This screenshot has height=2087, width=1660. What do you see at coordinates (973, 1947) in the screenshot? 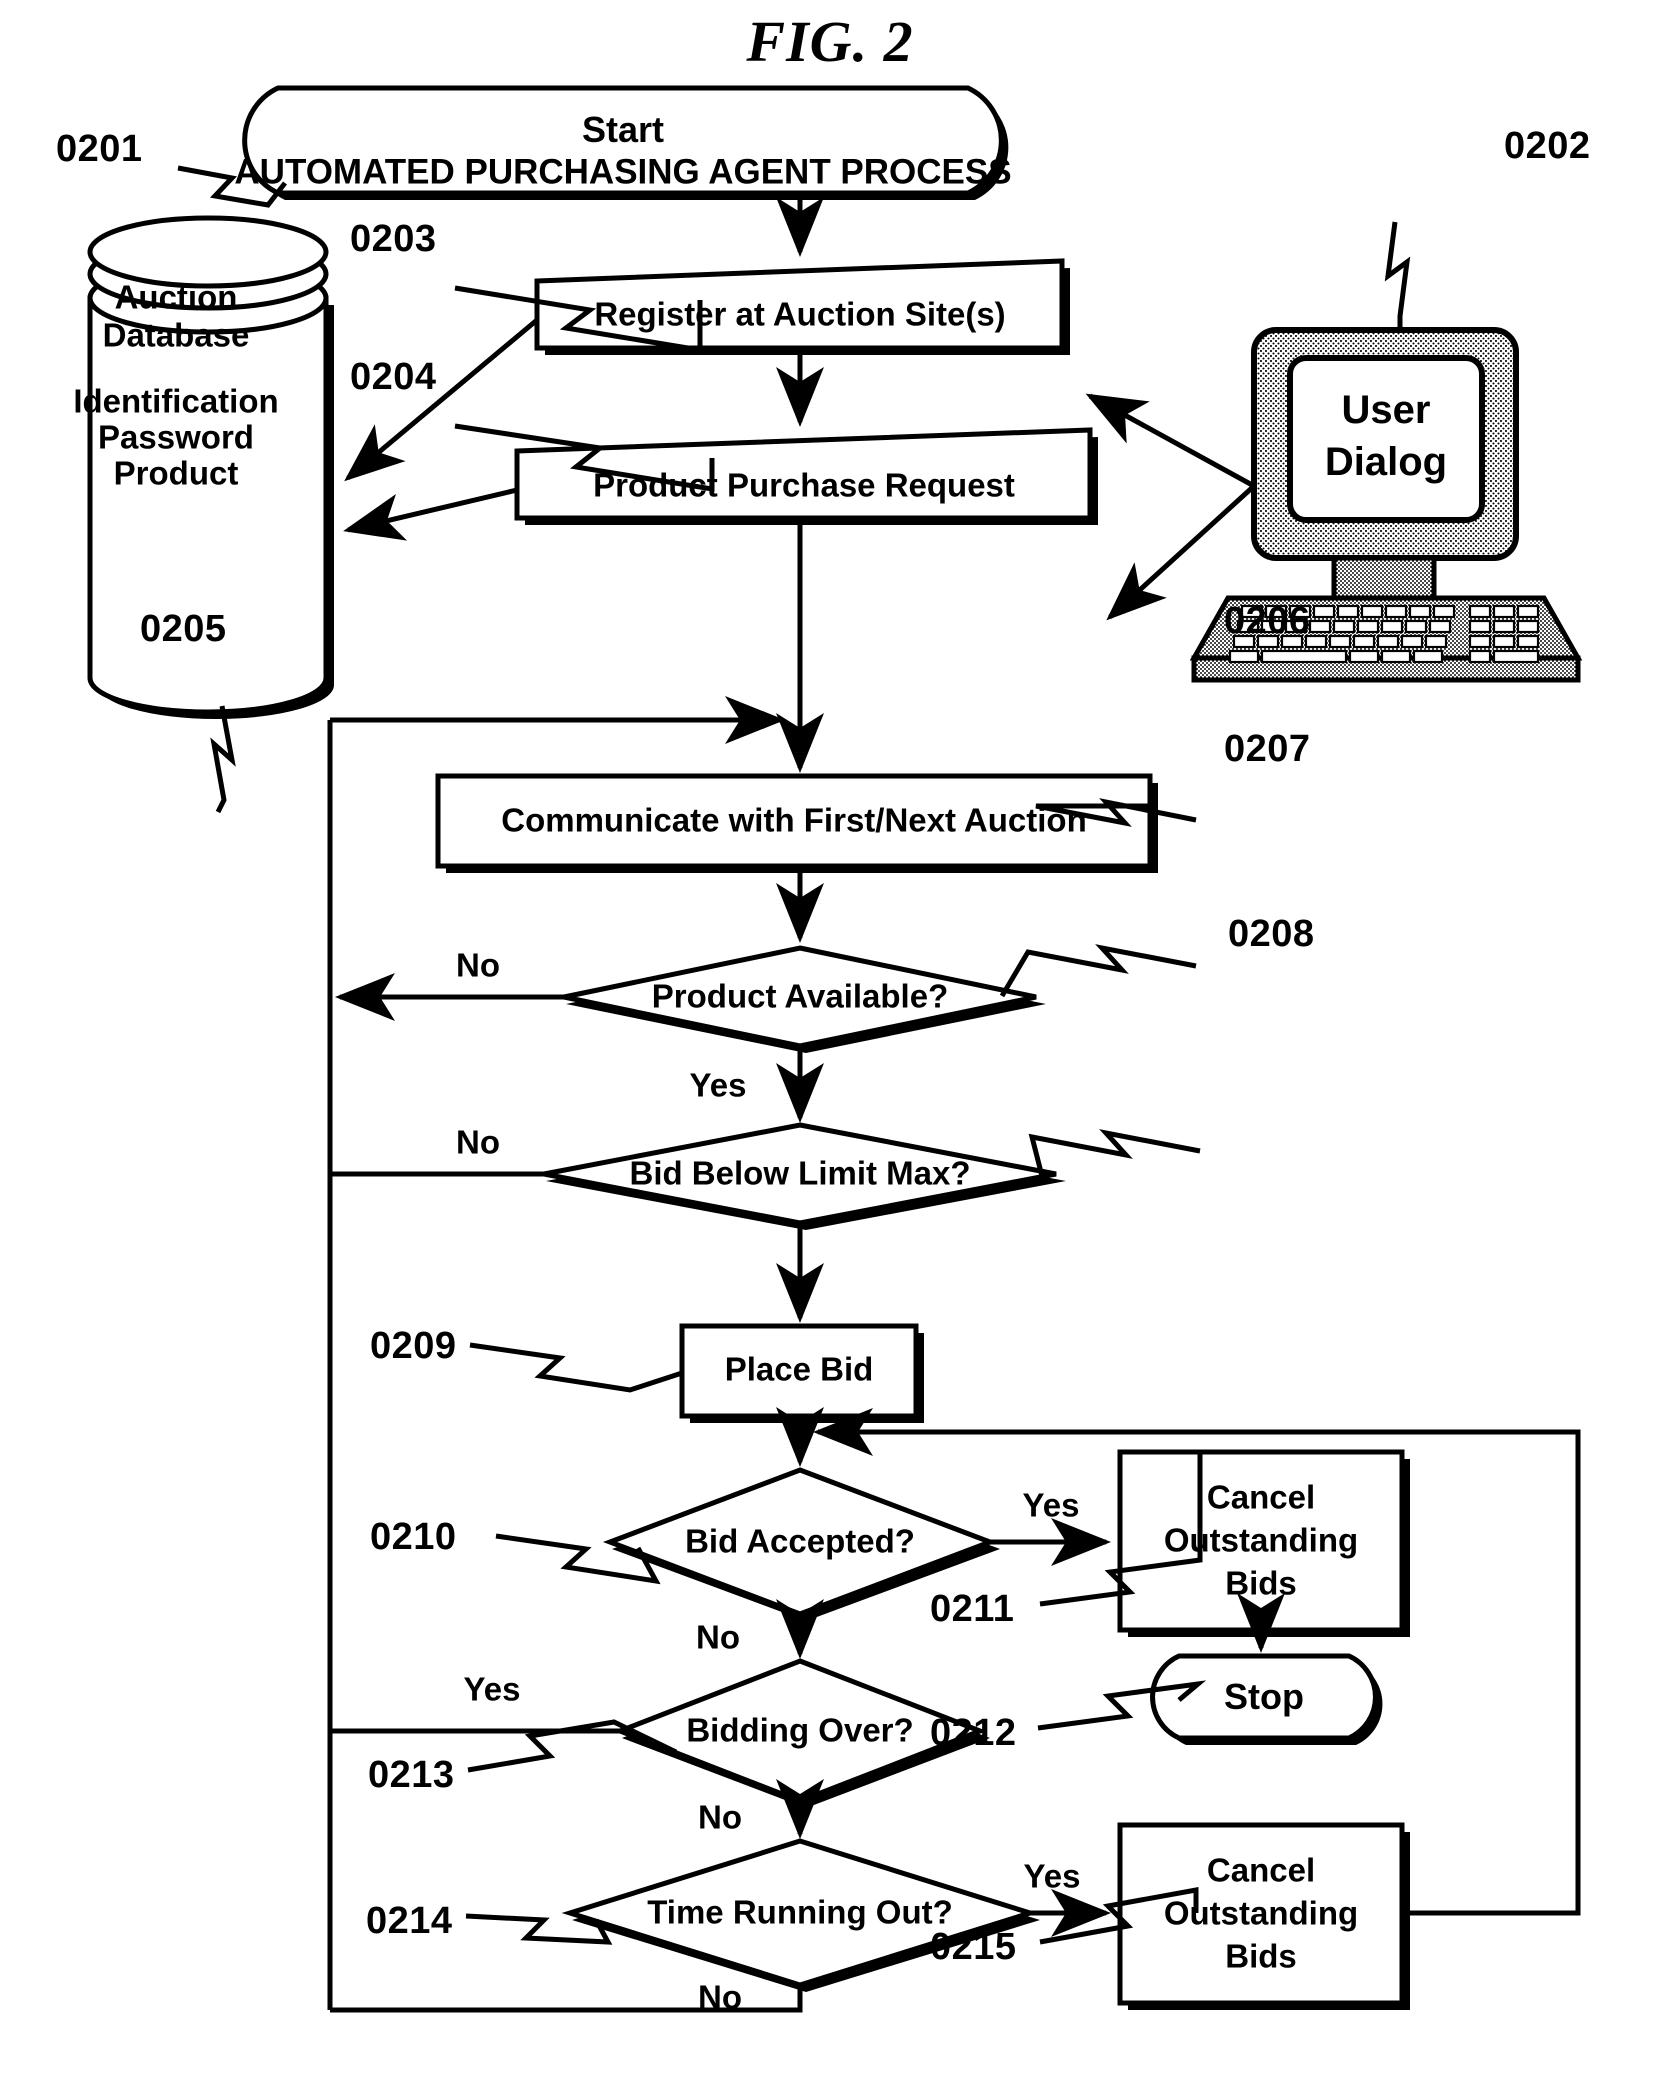
I see `ref-0215: 0215` at bounding box center [973, 1947].